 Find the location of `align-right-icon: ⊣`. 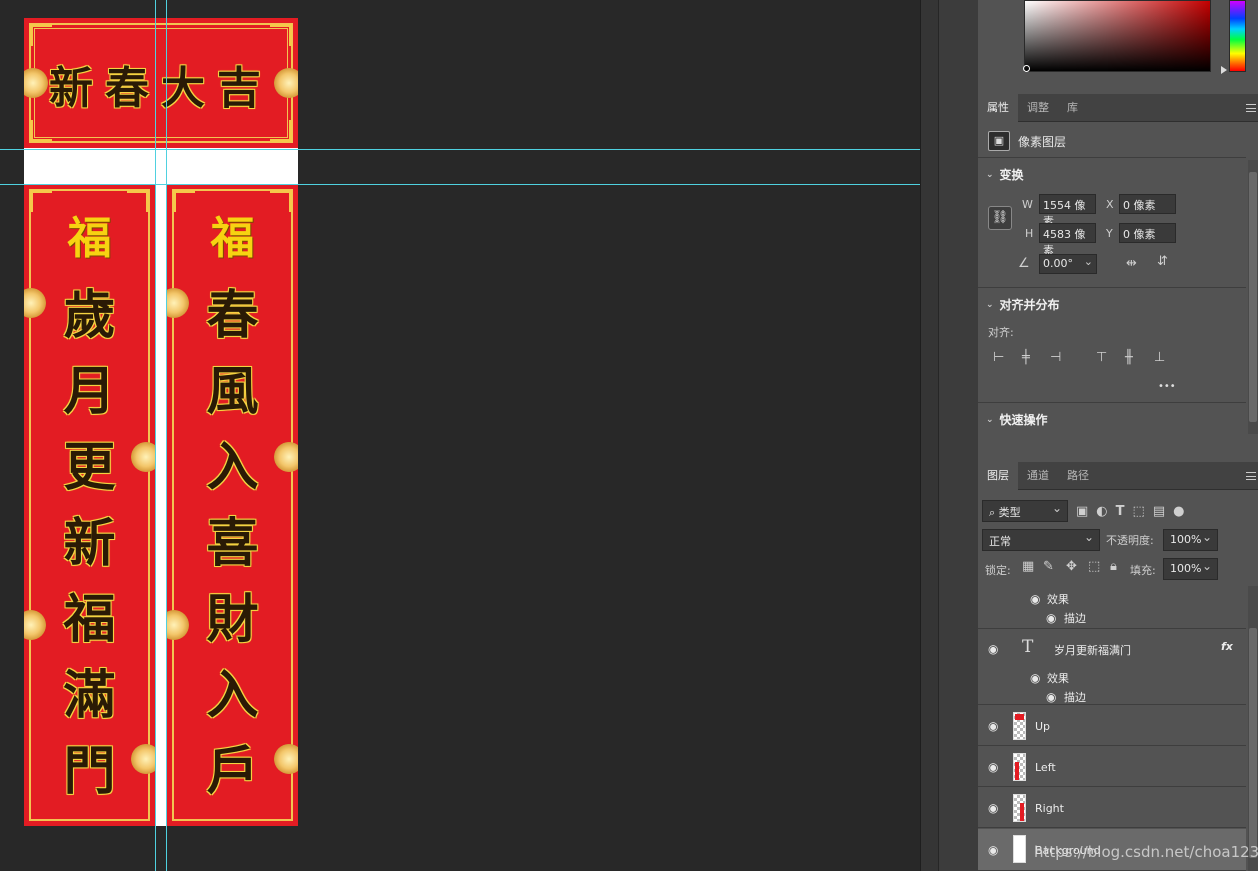

align-right-icon: ⊣ is located at coordinates (1055, 357).